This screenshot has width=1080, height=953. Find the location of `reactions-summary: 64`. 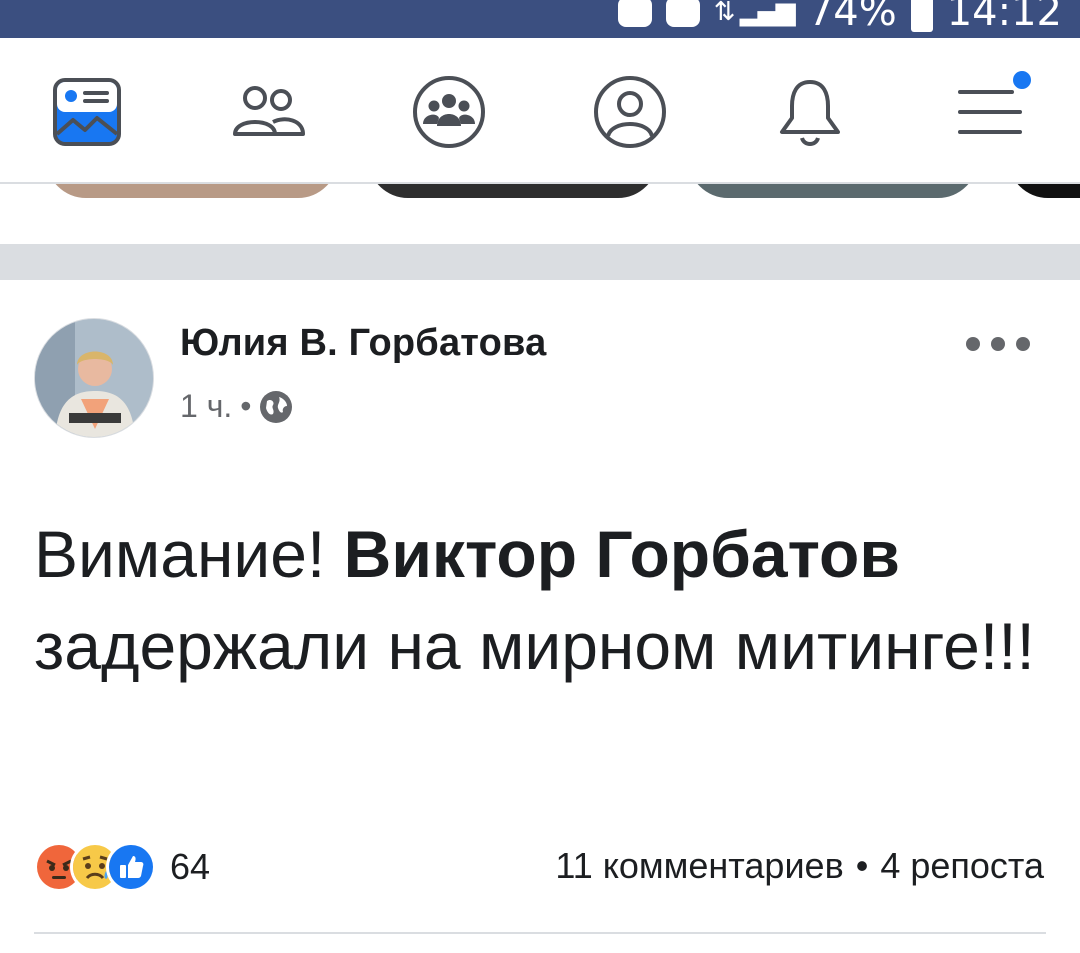

reactions-summary: 64 is located at coordinates (122, 867).